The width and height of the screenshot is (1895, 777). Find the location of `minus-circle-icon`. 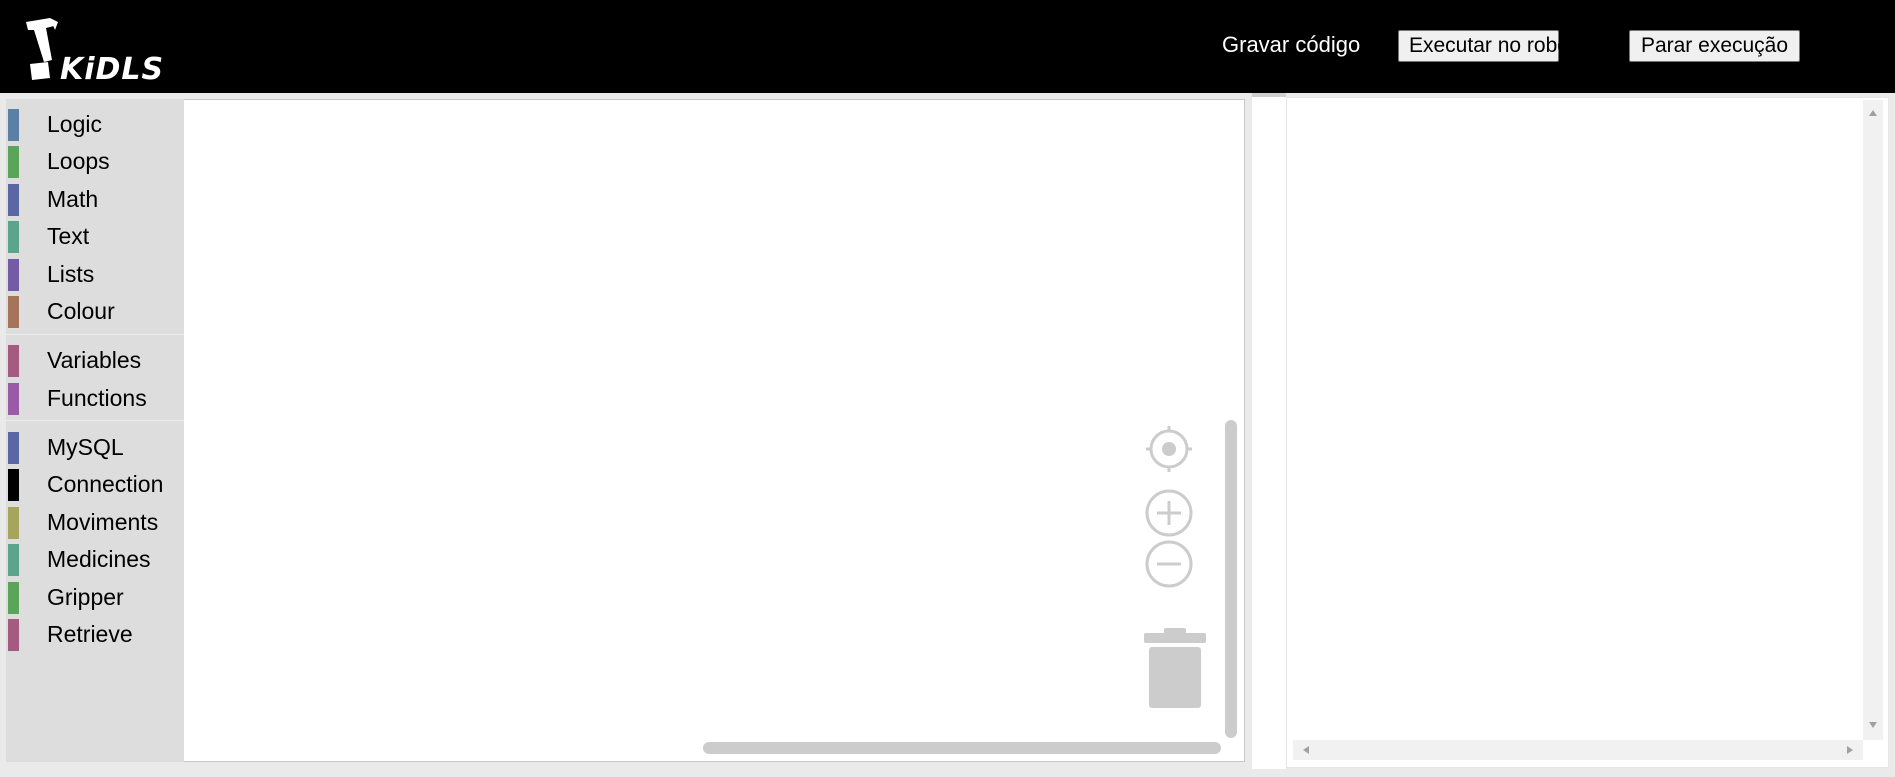

minus-circle-icon is located at coordinates (1169, 564).